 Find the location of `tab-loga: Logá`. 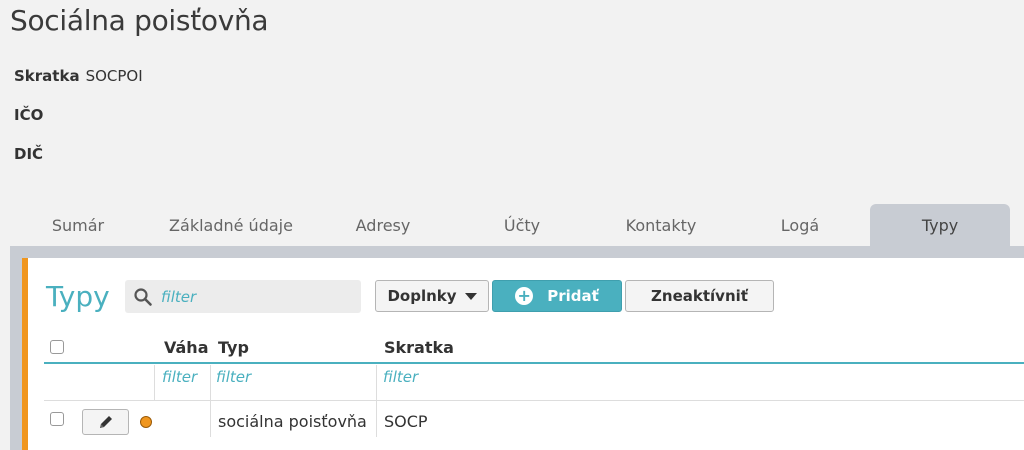

tab-loga: Logá is located at coordinates (800, 226).